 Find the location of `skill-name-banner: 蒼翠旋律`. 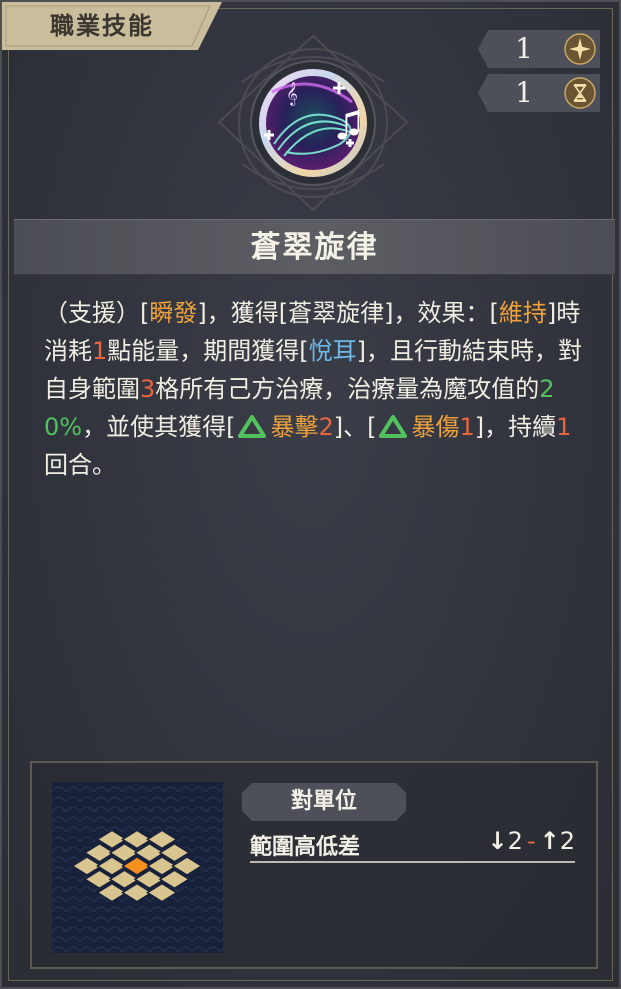

skill-name-banner: 蒼翠旋律 is located at coordinates (314, 247).